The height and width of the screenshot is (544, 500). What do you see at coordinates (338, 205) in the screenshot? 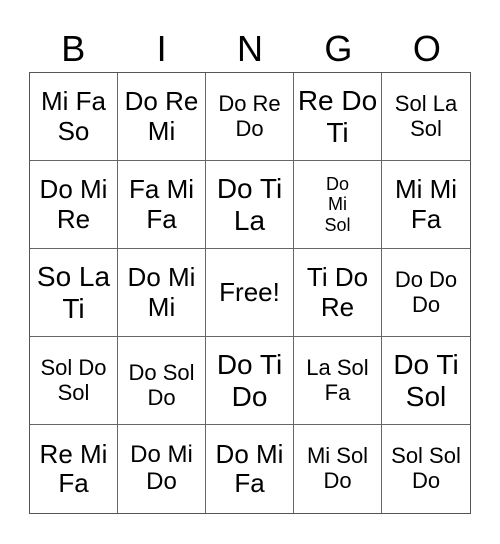
I see `bingo-cell: Do Mi Sol` at bounding box center [338, 205].